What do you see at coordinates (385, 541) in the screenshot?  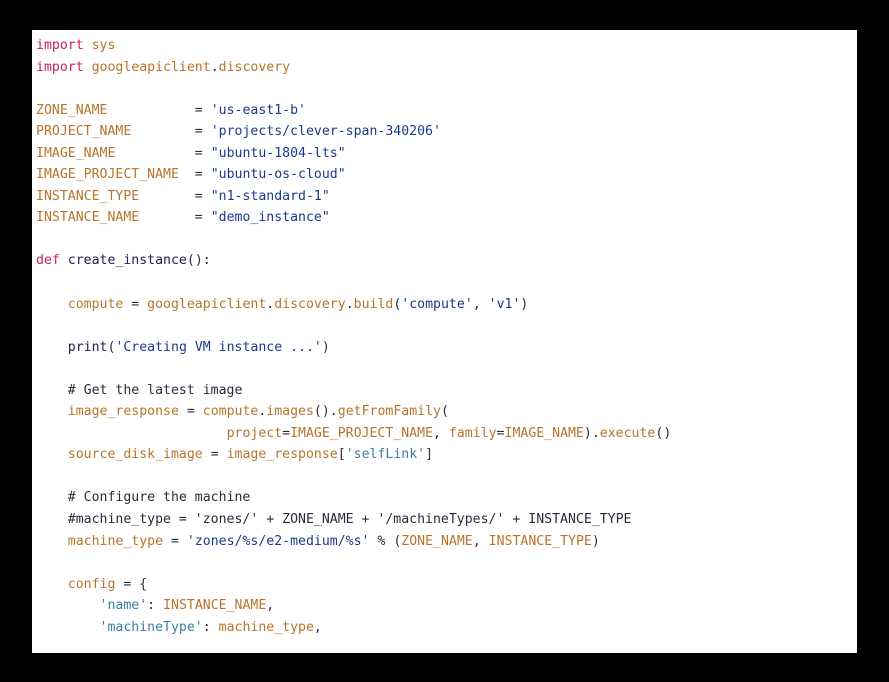 I see `code-operator: % (` at bounding box center [385, 541].